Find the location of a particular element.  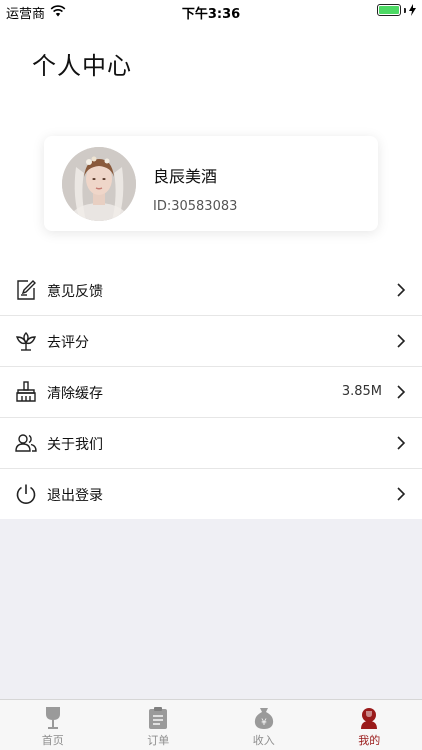

users-icon is located at coordinates (26, 443).